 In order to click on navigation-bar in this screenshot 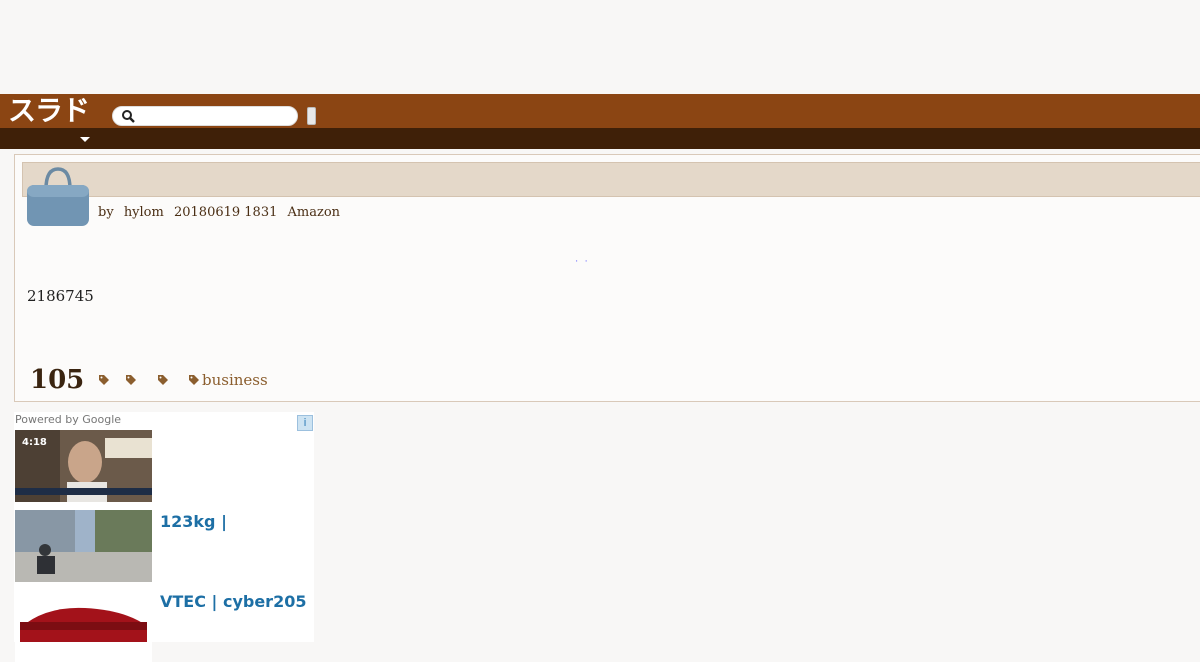, I will do `click(600, 138)`.